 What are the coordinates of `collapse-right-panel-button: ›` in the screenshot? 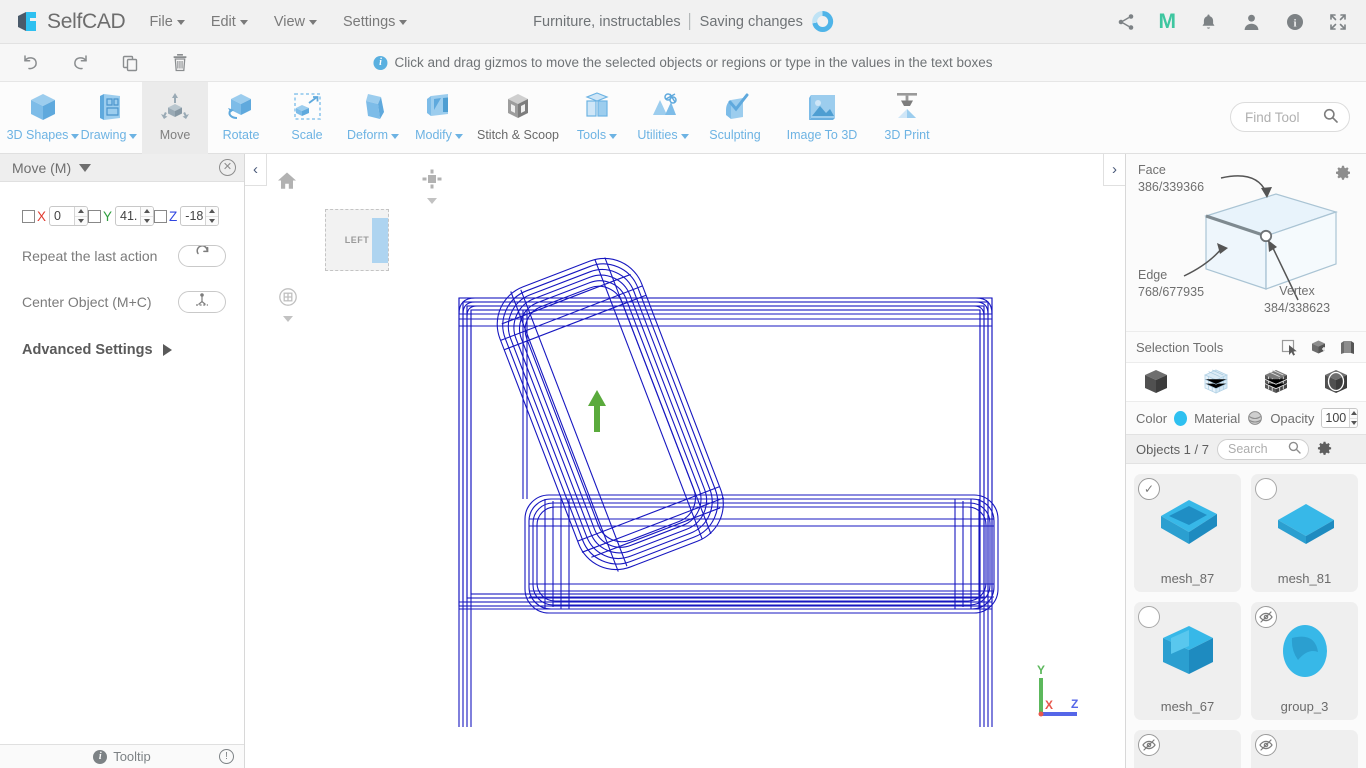 It's located at (1114, 170).